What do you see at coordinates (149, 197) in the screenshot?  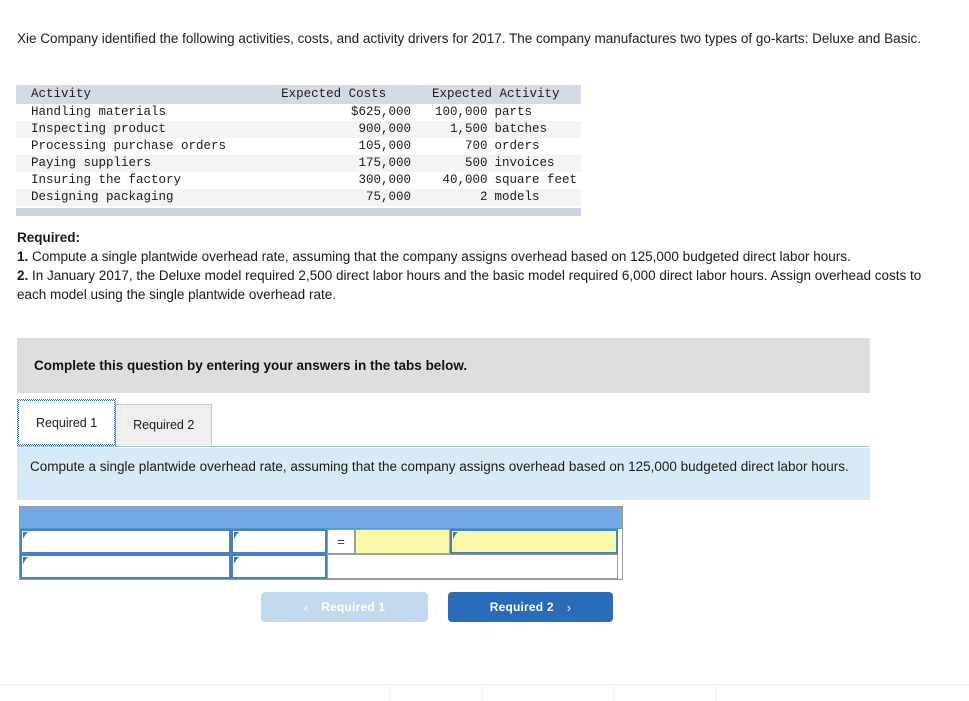 I see `cell-activity: Designing packaging` at bounding box center [149, 197].